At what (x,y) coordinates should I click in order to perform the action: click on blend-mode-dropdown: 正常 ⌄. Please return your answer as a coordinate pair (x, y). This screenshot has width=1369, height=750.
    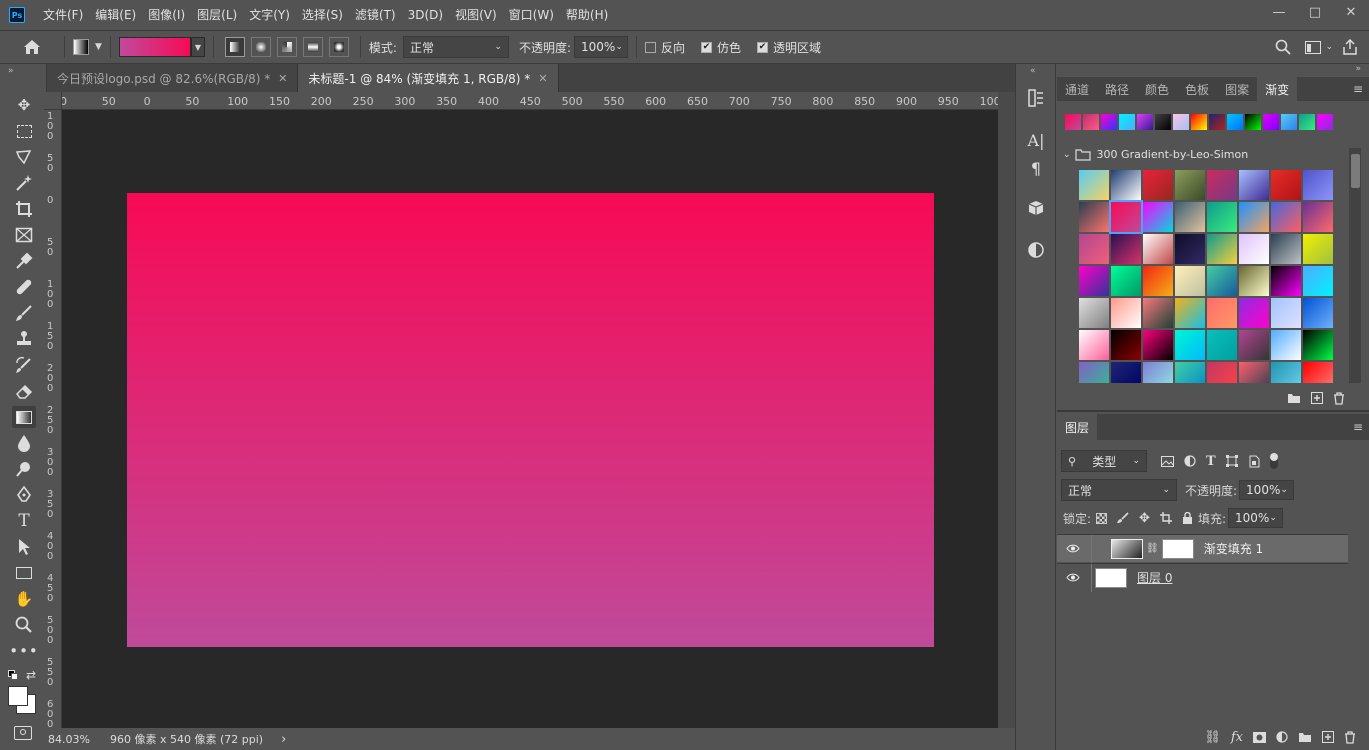
    Looking at the image, I should click on (1119, 490).